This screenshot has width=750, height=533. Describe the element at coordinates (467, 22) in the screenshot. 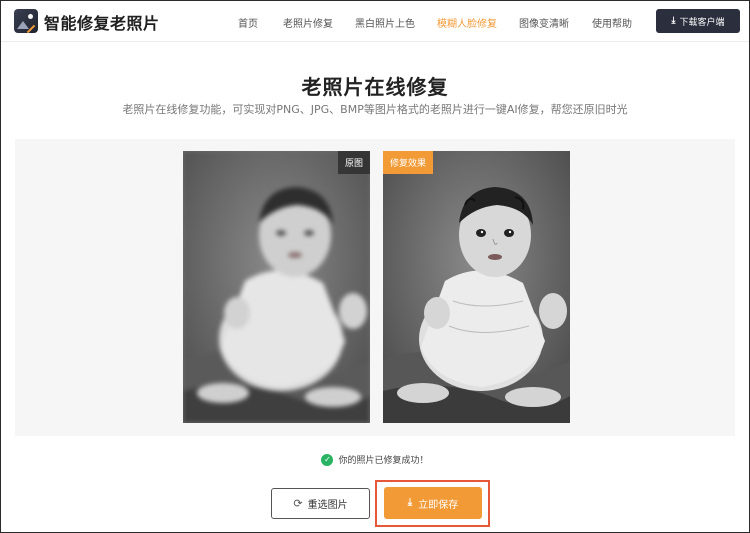

I see `nav-face-repair: 模糊人脸修复` at that location.